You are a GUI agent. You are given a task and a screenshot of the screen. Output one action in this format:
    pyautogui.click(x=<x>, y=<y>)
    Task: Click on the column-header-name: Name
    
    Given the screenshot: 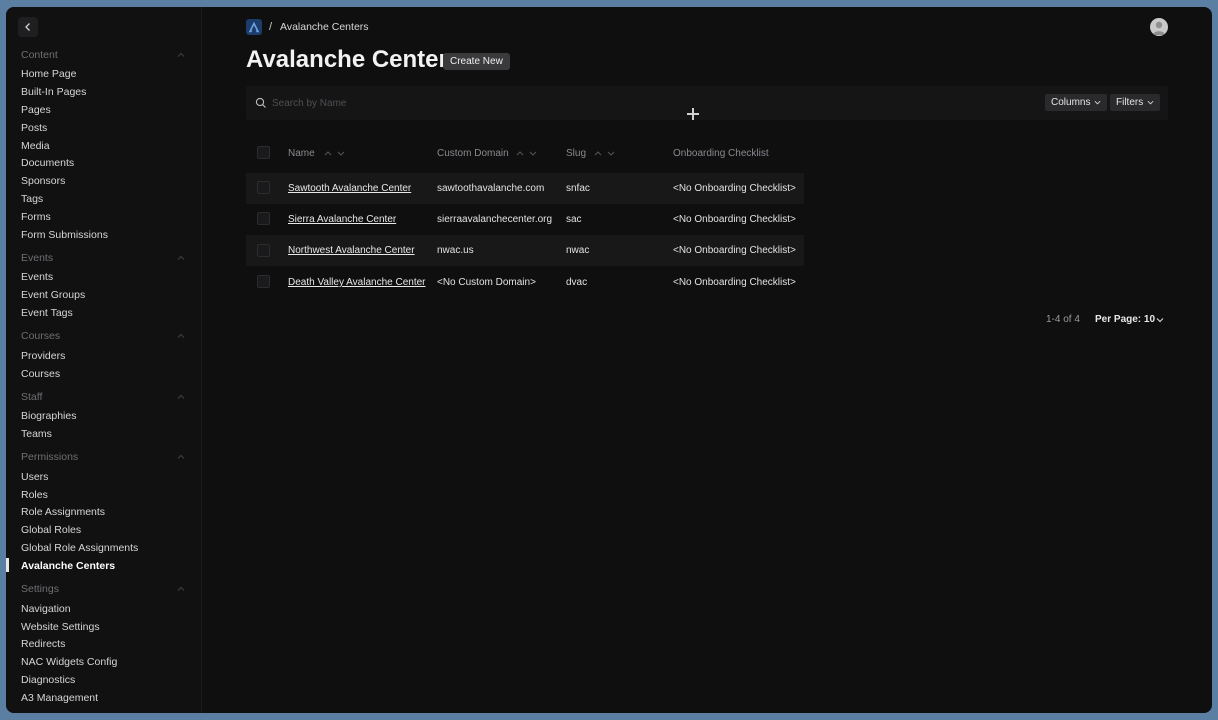 What is the action you would take?
    pyautogui.click(x=301, y=153)
    